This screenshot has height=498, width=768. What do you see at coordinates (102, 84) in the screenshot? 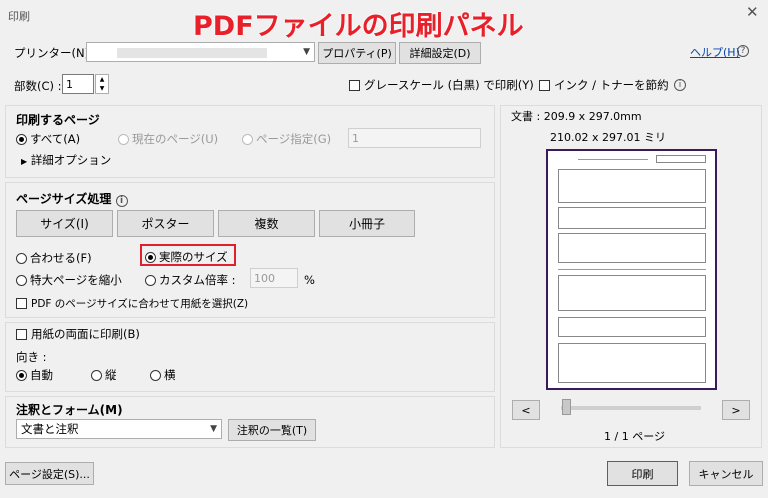
I see `copies-stepper: ▲ ▼` at bounding box center [102, 84].